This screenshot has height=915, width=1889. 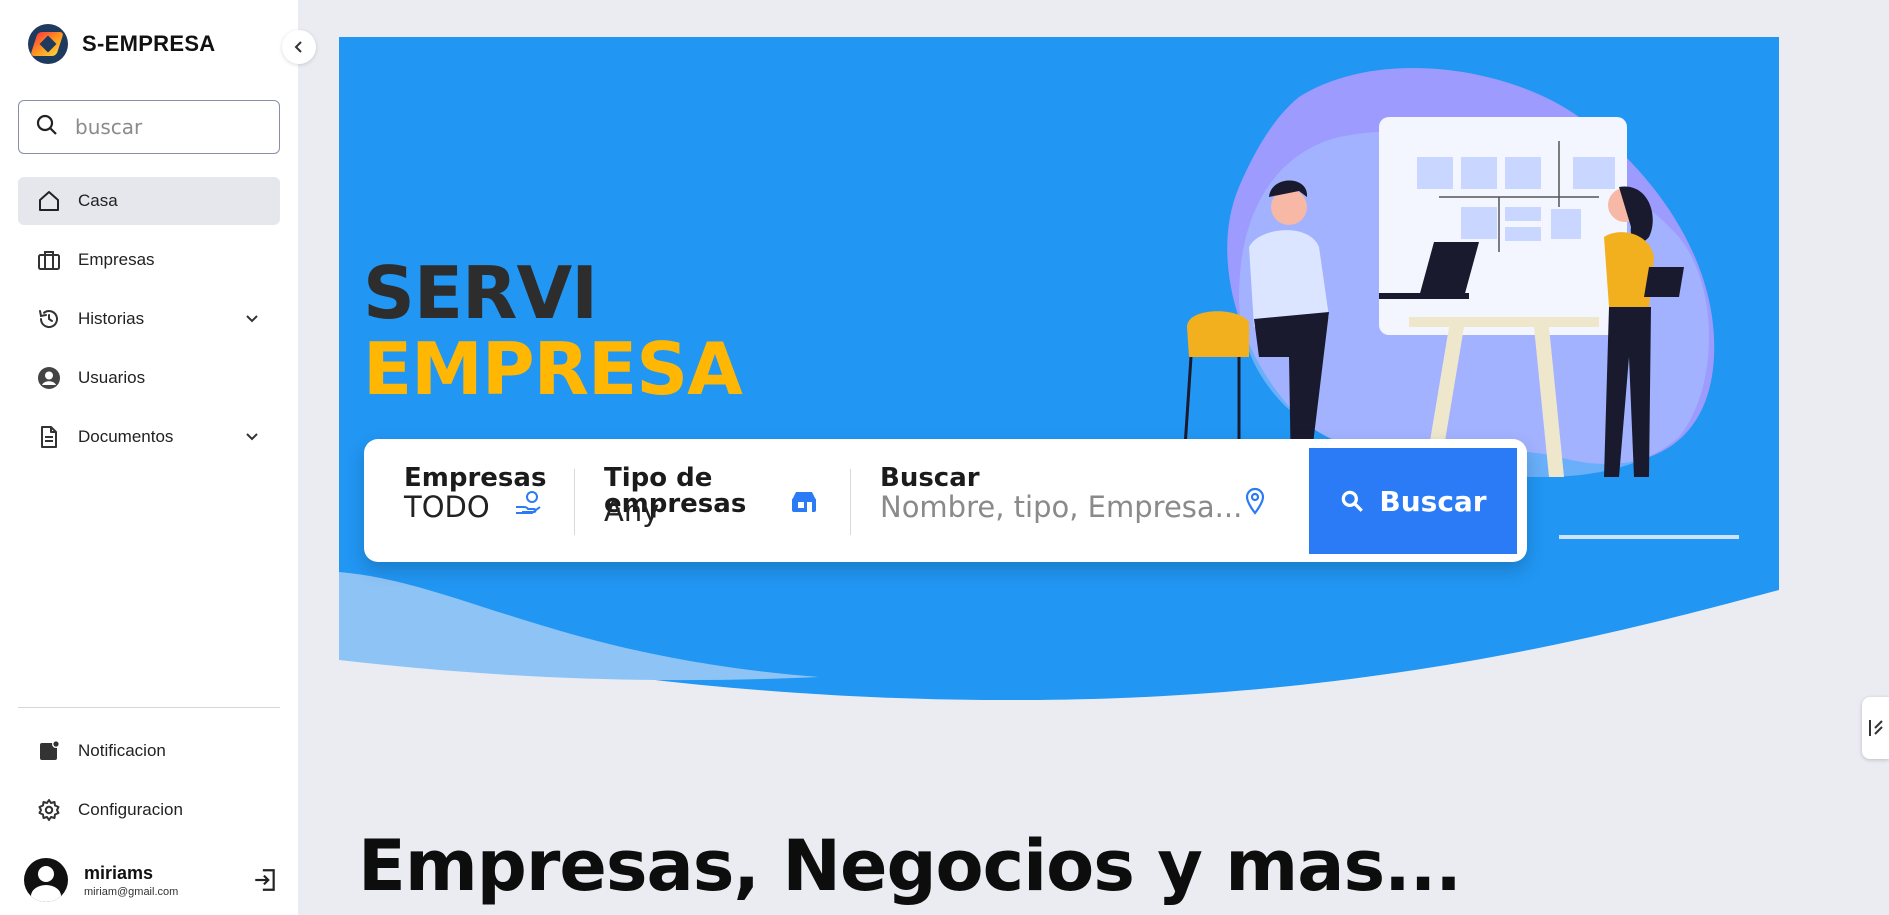 I want to click on logout-icon, so click(x=265, y=882).